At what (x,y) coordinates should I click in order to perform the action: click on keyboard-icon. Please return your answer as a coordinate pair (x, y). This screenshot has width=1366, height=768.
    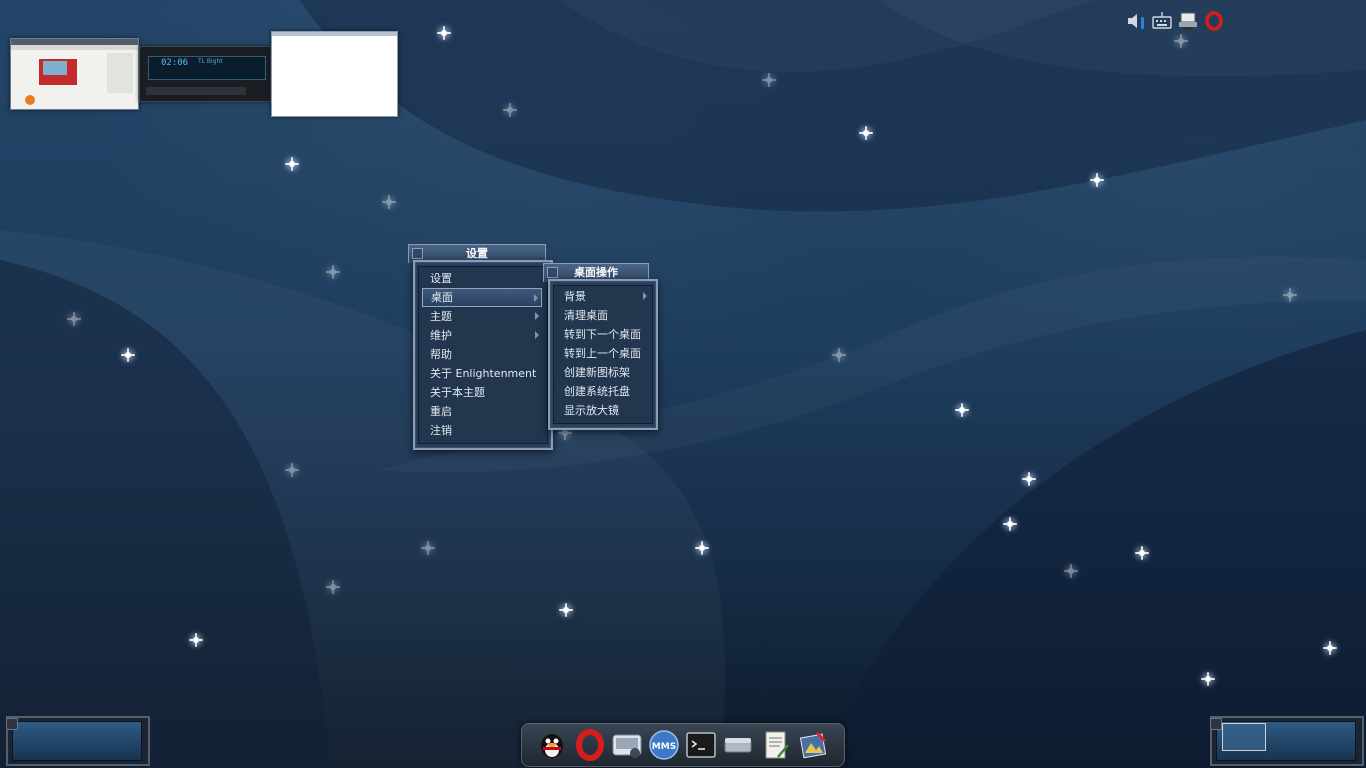
    Looking at the image, I should click on (1162, 21).